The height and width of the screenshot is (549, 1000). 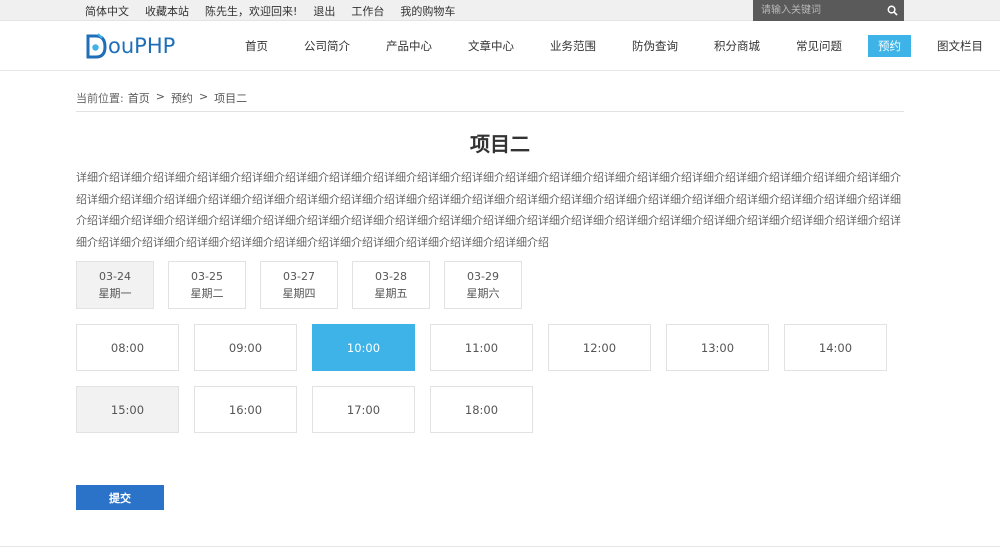 I want to click on time-slot: 10:00, so click(x=363, y=347).